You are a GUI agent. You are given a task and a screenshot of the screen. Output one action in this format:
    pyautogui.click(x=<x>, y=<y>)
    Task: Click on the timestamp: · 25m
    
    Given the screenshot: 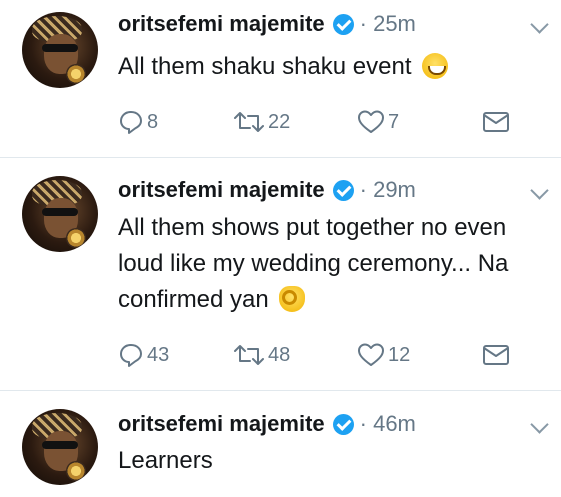 What is the action you would take?
    pyautogui.click(x=388, y=24)
    